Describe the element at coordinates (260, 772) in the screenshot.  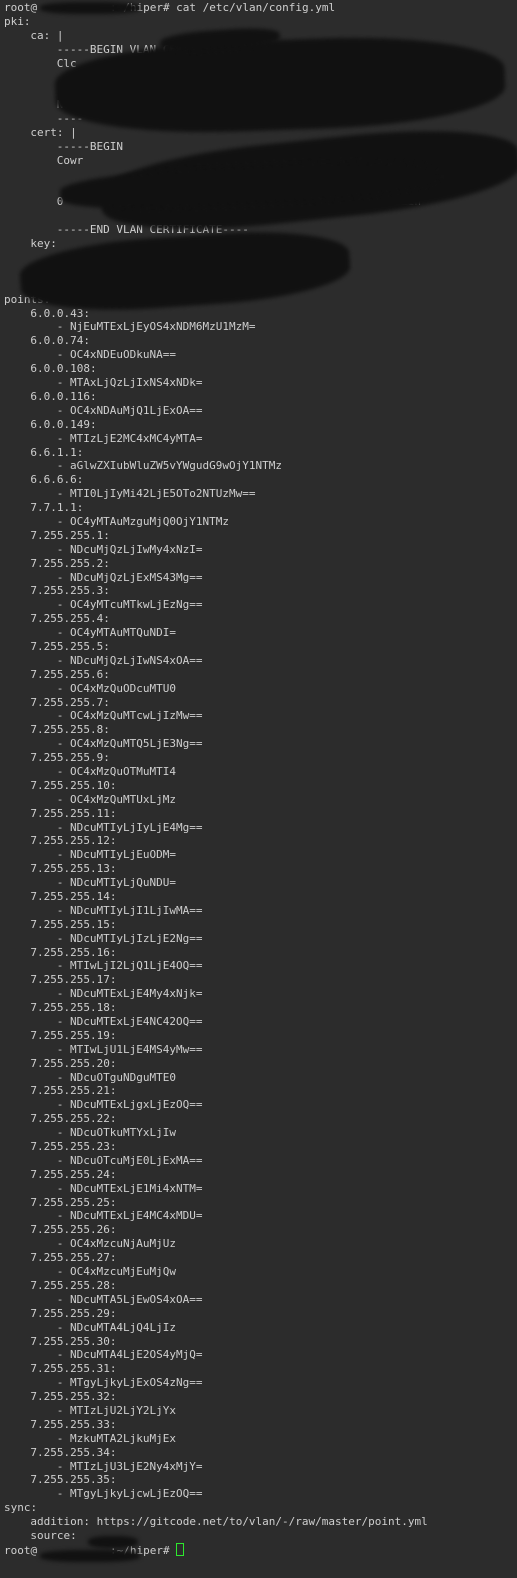
I see `terminal-line: - OC4xMzQuOTMuMTI4` at that location.